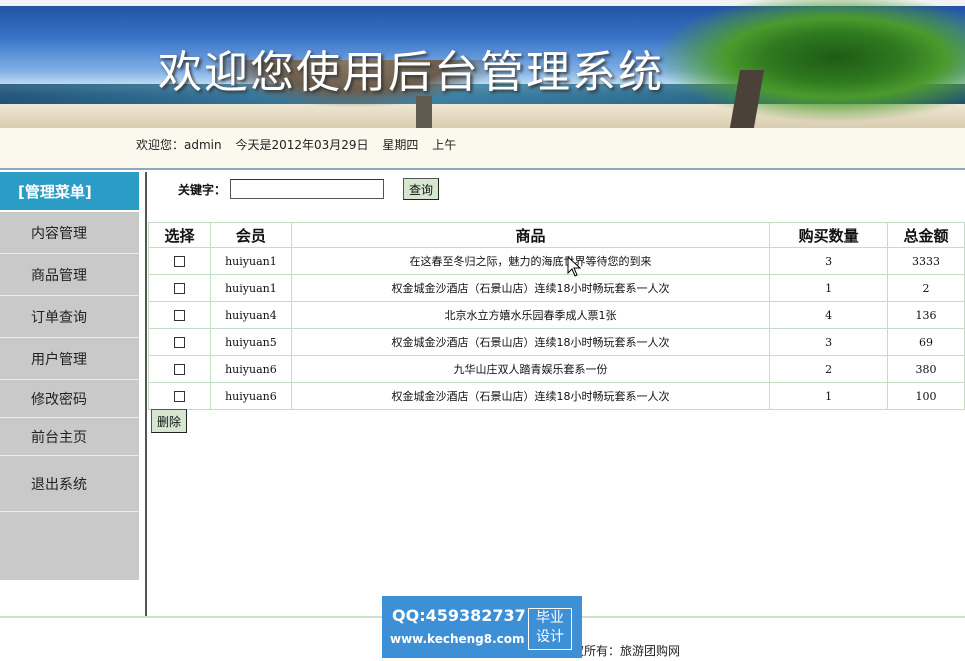  I want to click on search-bar: 关键字： 查询, so click(309, 189).